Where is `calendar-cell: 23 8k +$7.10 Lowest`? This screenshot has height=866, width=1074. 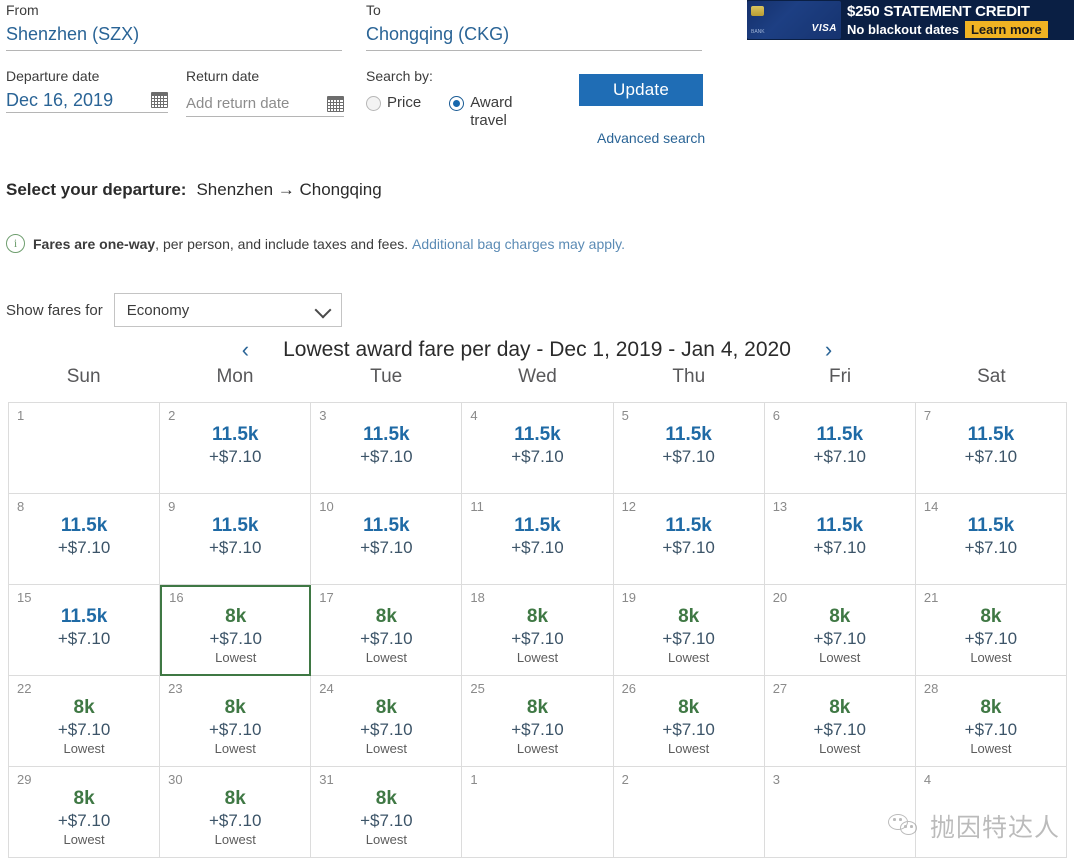 calendar-cell: 23 8k +$7.10 Lowest is located at coordinates (236, 721).